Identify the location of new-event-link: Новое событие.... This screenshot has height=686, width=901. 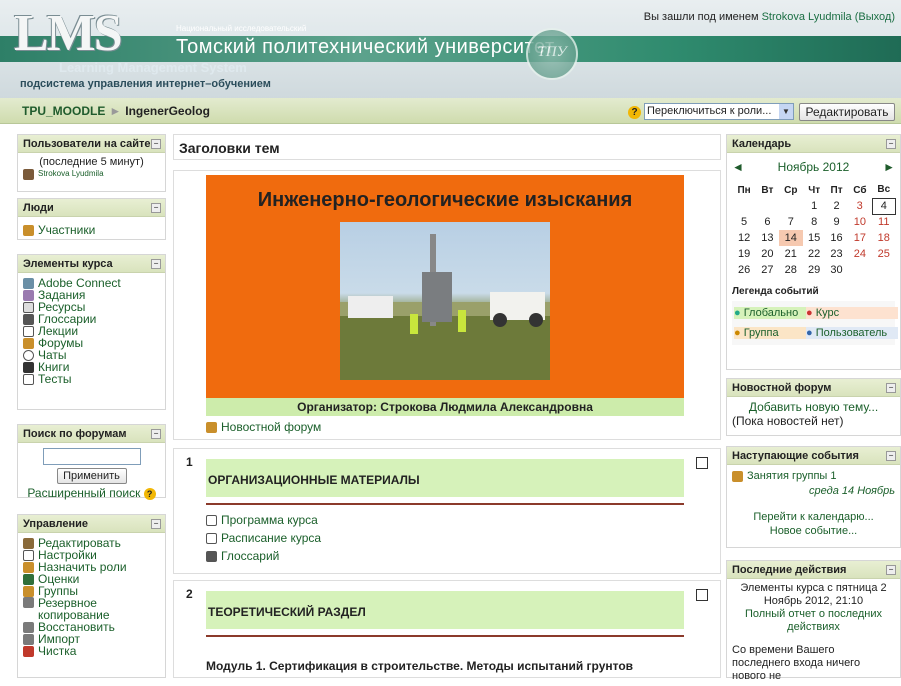
(813, 531).